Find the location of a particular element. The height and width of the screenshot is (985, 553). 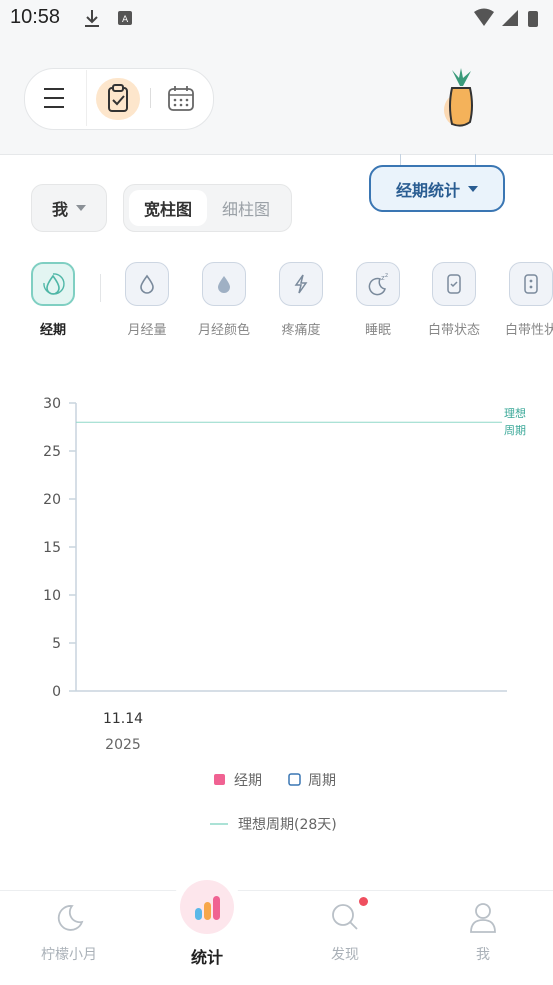

droplet-filled-icon is located at coordinates (224, 284).